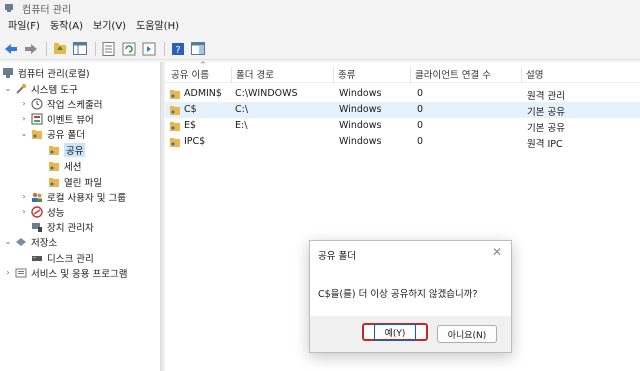 The height and width of the screenshot is (371, 640). What do you see at coordinates (497, 252) in the screenshot?
I see `close-icon: ✕` at bounding box center [497, 252].